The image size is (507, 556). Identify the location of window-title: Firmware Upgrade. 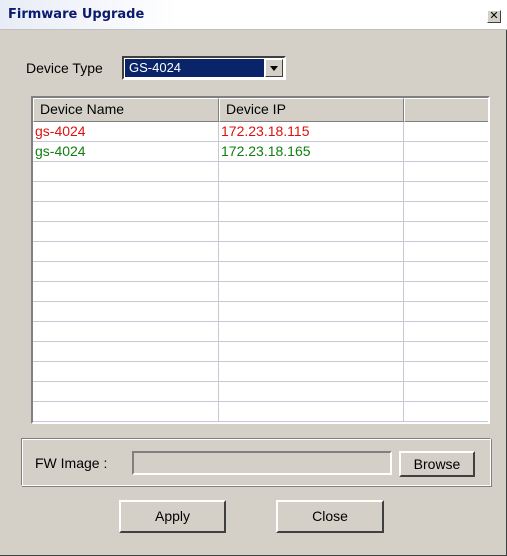
(76, 14).